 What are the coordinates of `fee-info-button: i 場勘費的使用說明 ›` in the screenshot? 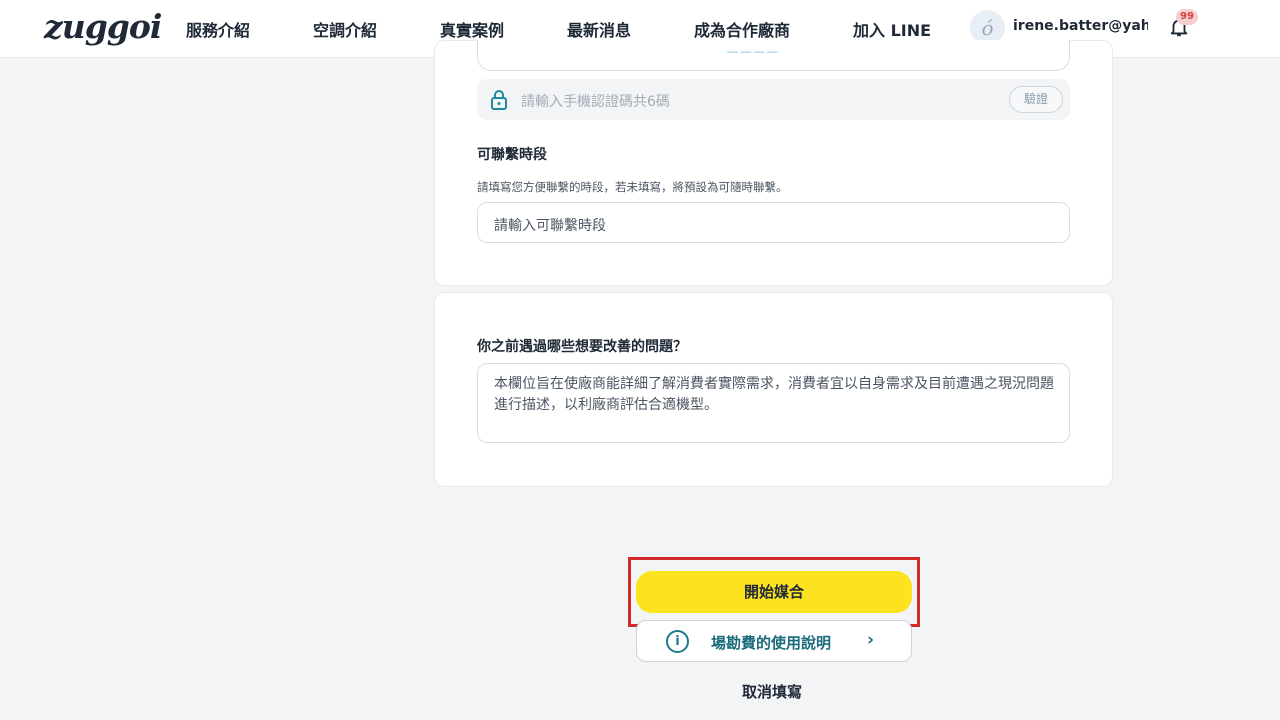 It's located at (774, 641).